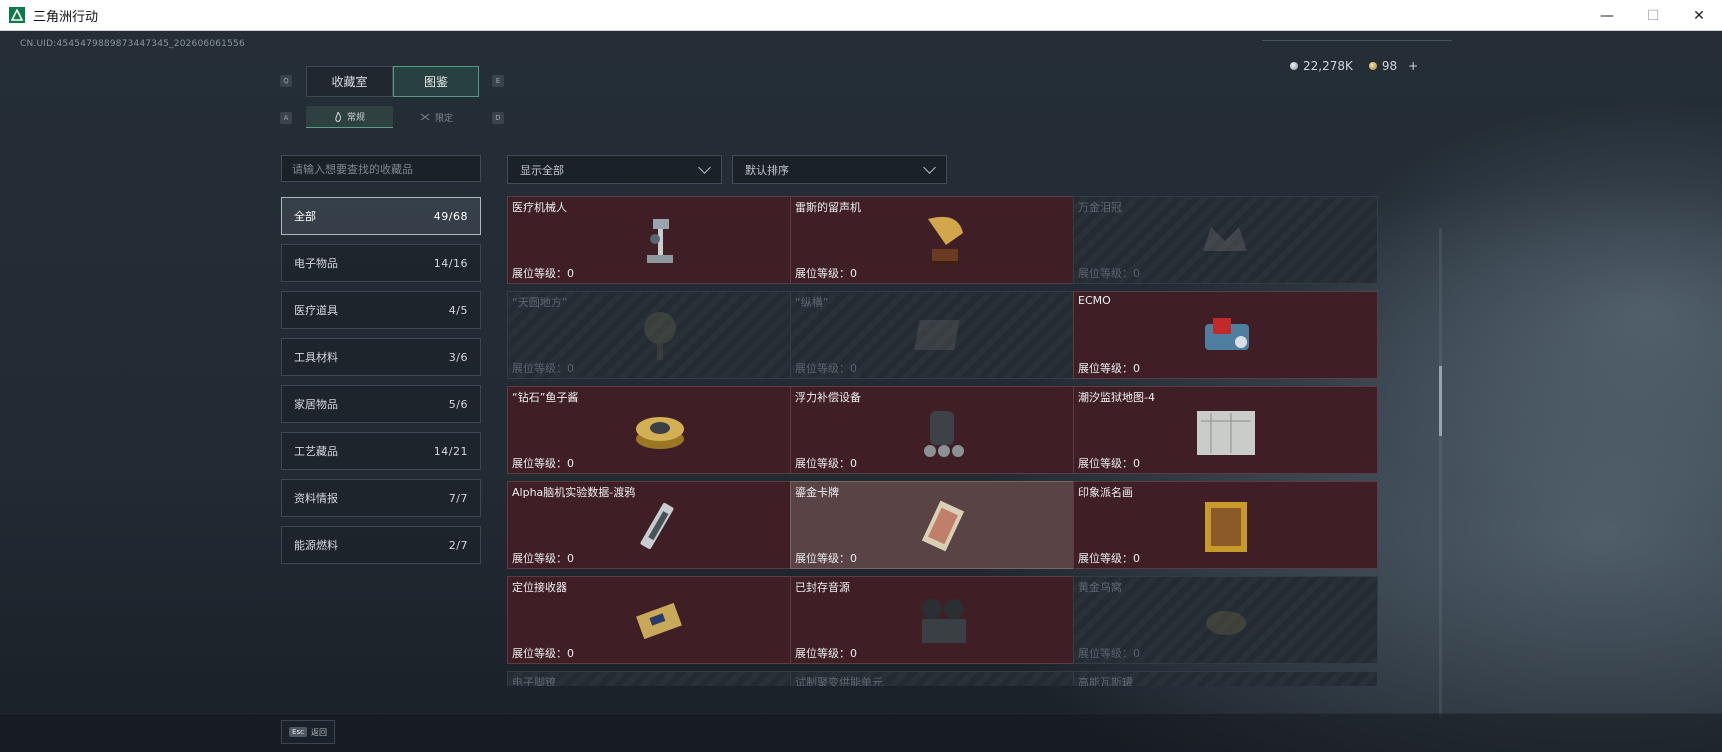  I want to click on collection-card: 定位接收器 展位等级：0, so click(659, 620).